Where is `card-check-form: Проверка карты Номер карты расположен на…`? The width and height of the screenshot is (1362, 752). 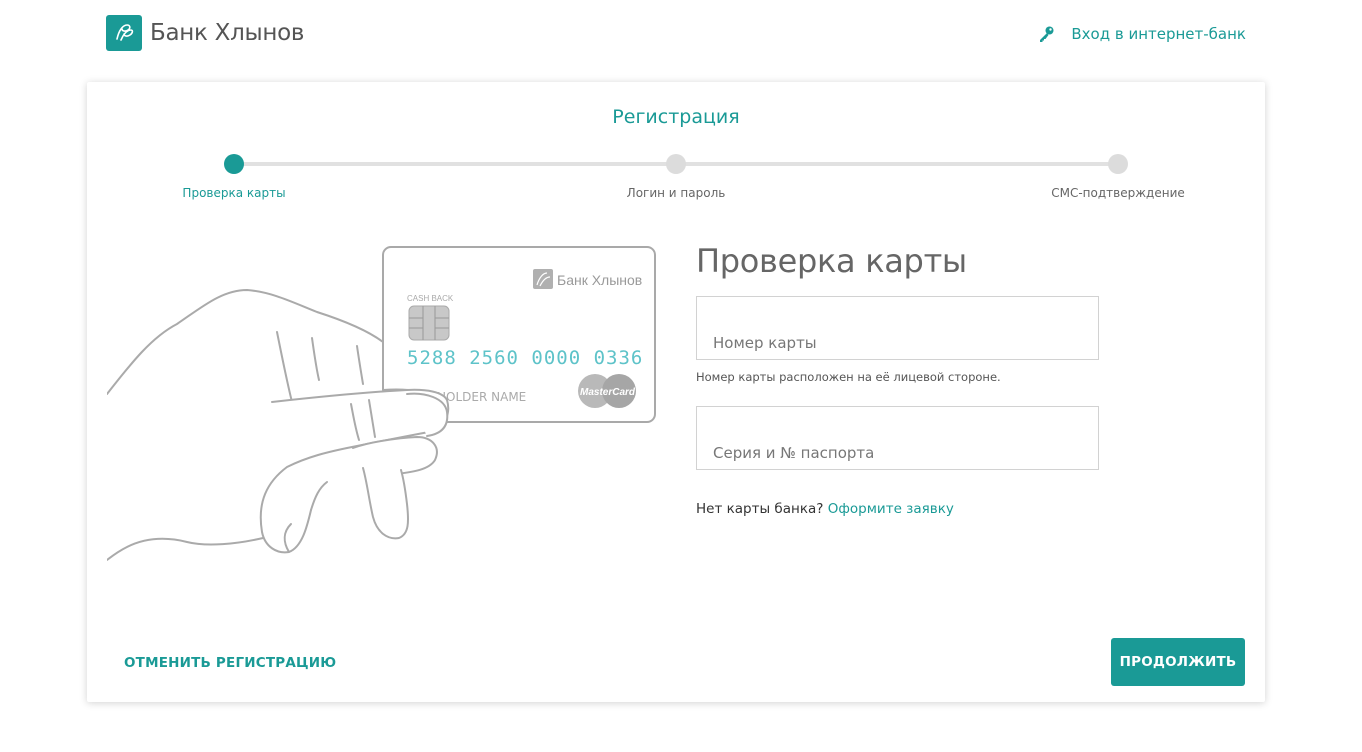 card-check-form: Проверка карты Номер карты расположен на… is located at coordinates (906, 379).